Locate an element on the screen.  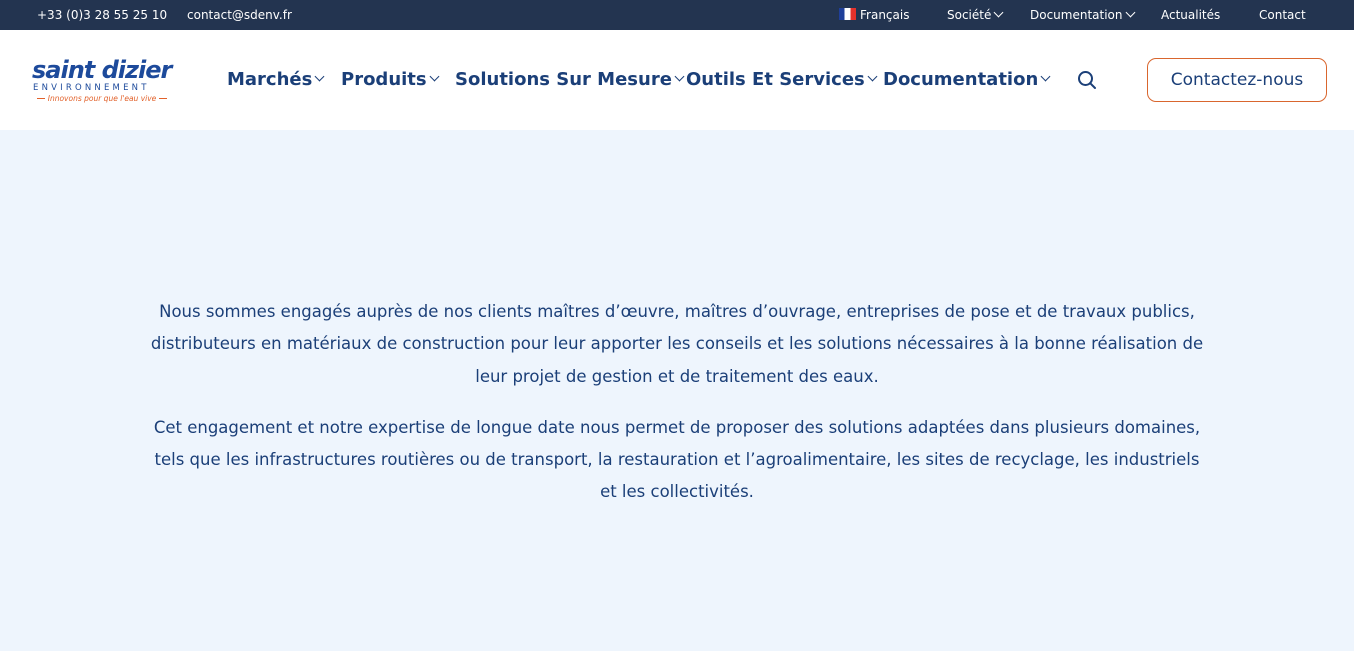
topbar-documentation: Documentation is located at coordinates (1082, 15).